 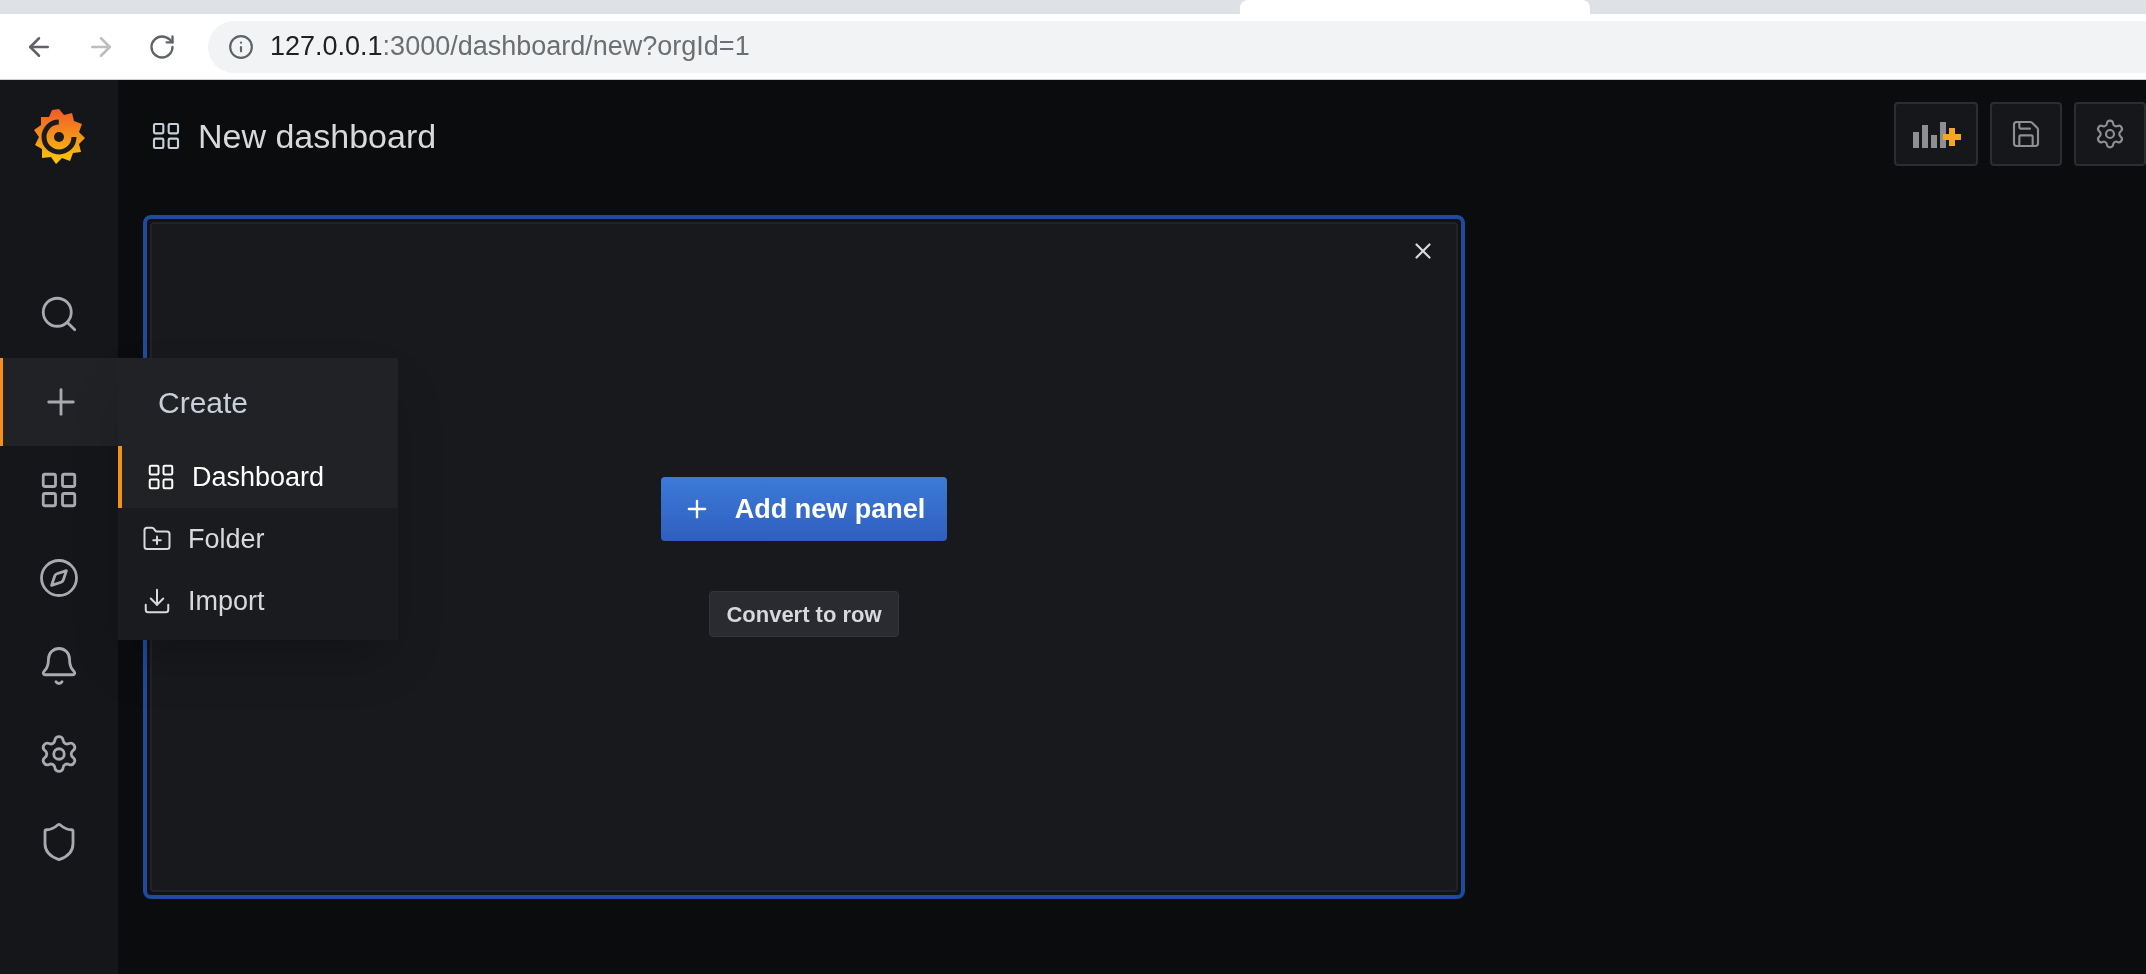 I want to click on url-text: 127.0.0.1:3000/dashboard/new?orgId=1, so click(x=510, y=47).